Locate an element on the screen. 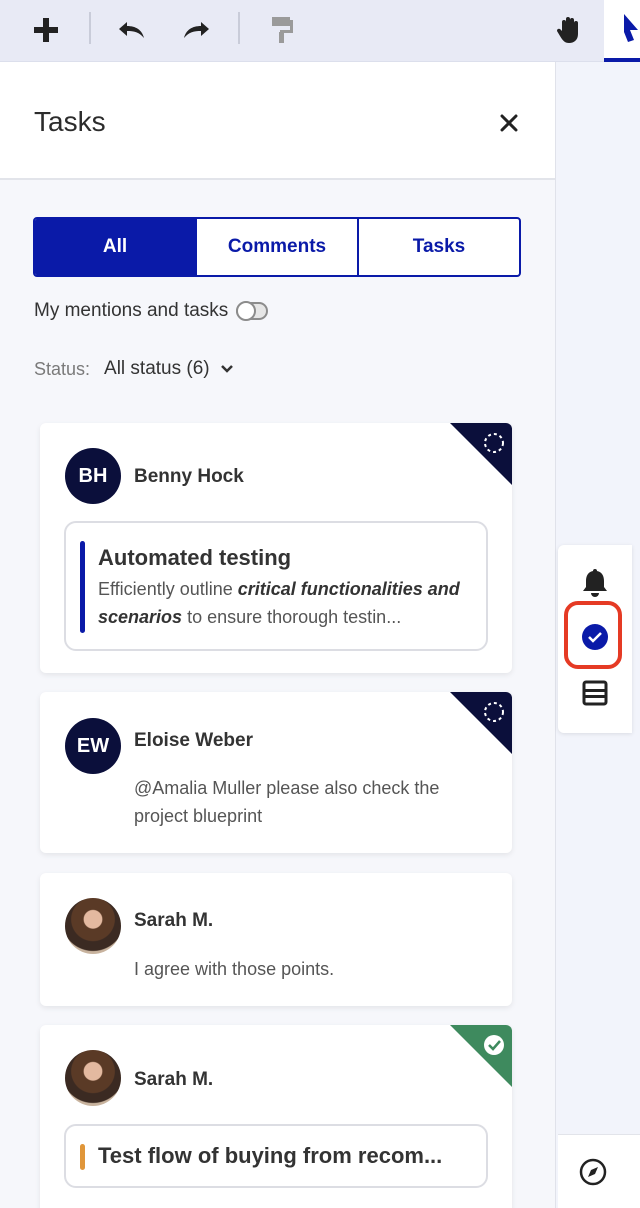 Image resolution: width=640 pixels, height=1208 pixels. filter-tabs: All Comments Tasks is located at coordinates (277, 247).